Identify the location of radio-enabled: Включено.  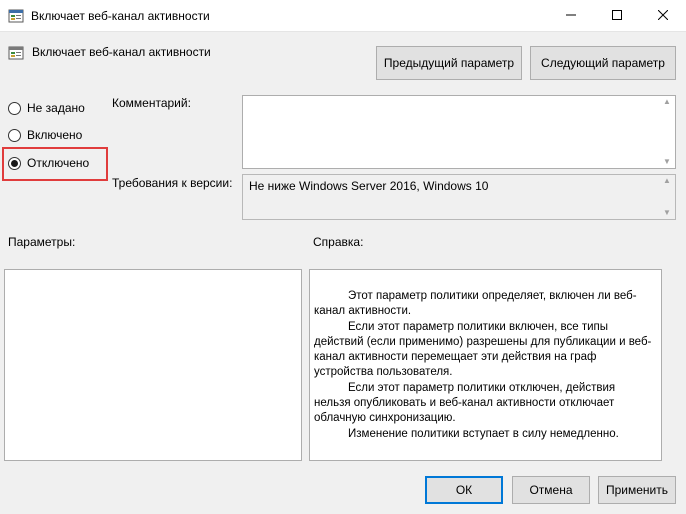
(45, 135).